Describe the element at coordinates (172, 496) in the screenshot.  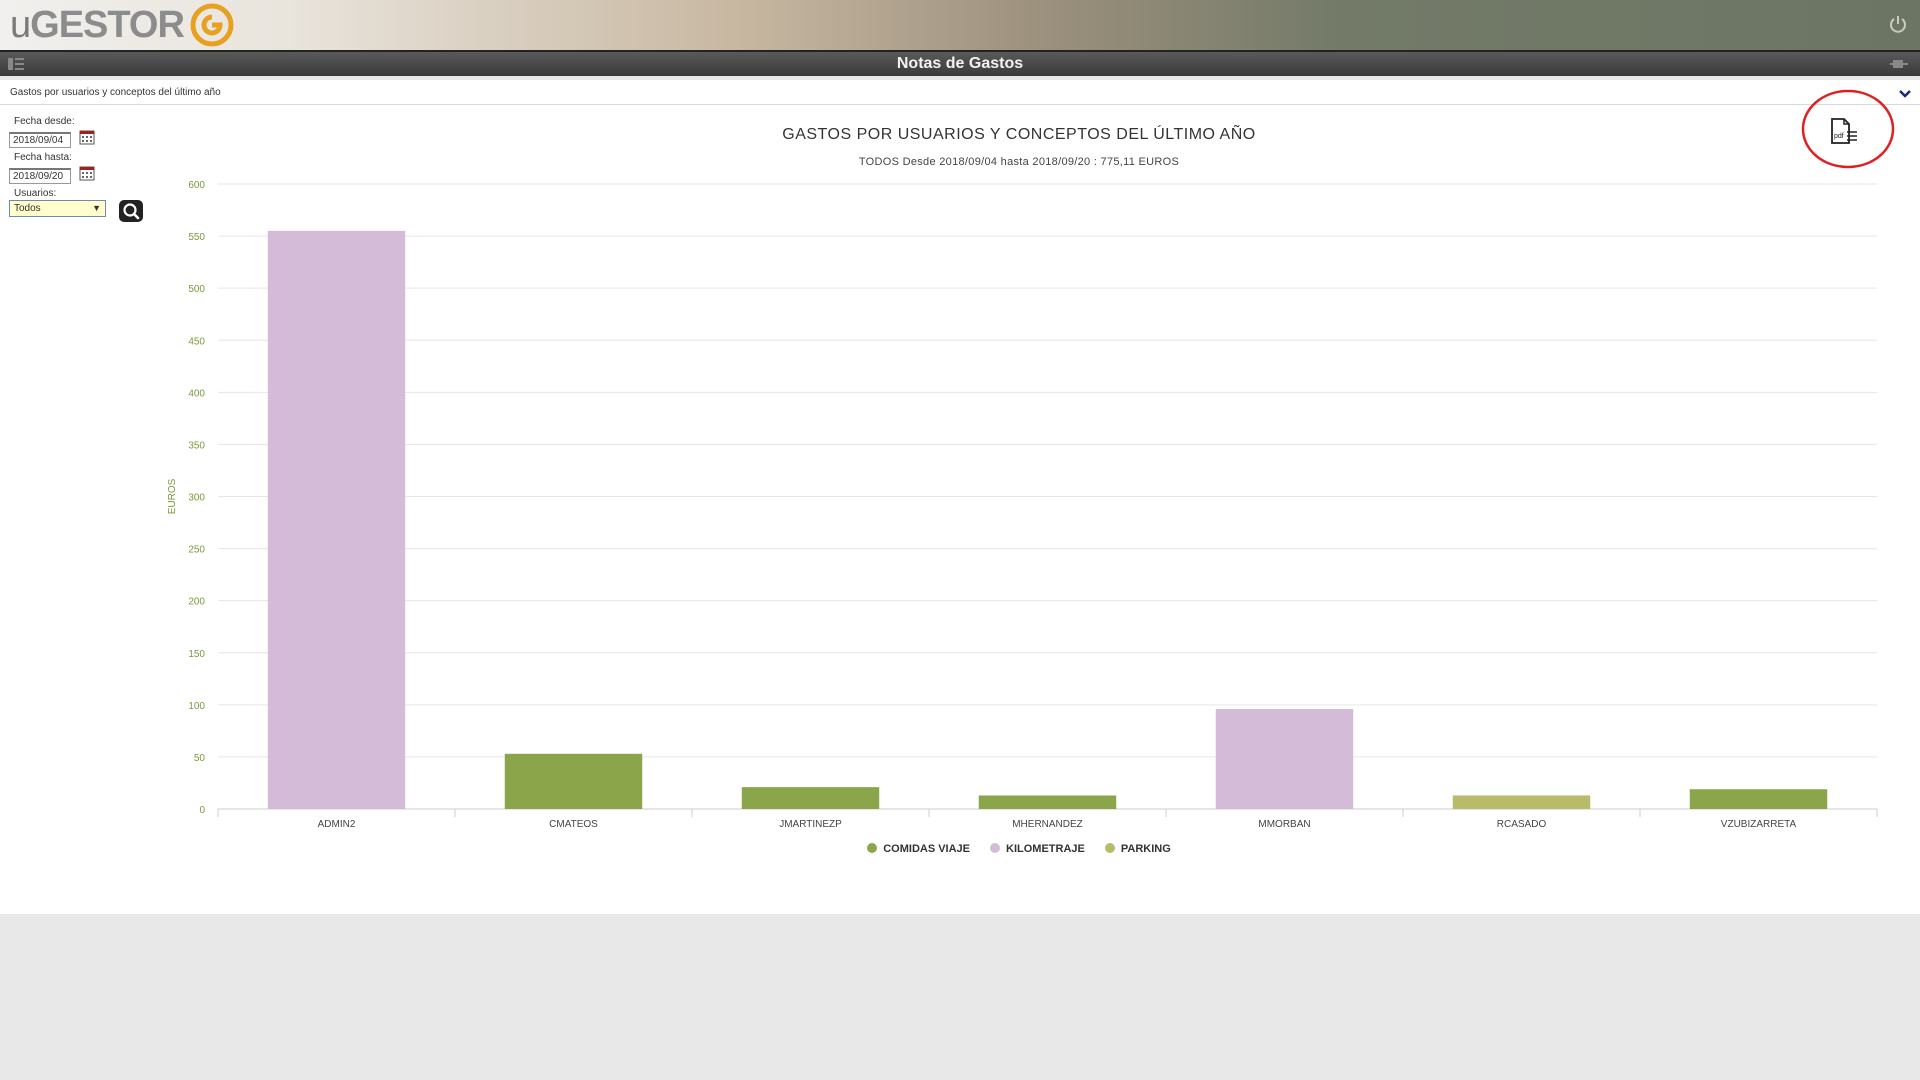
I see `y-axis-label: EUROS` at that location.